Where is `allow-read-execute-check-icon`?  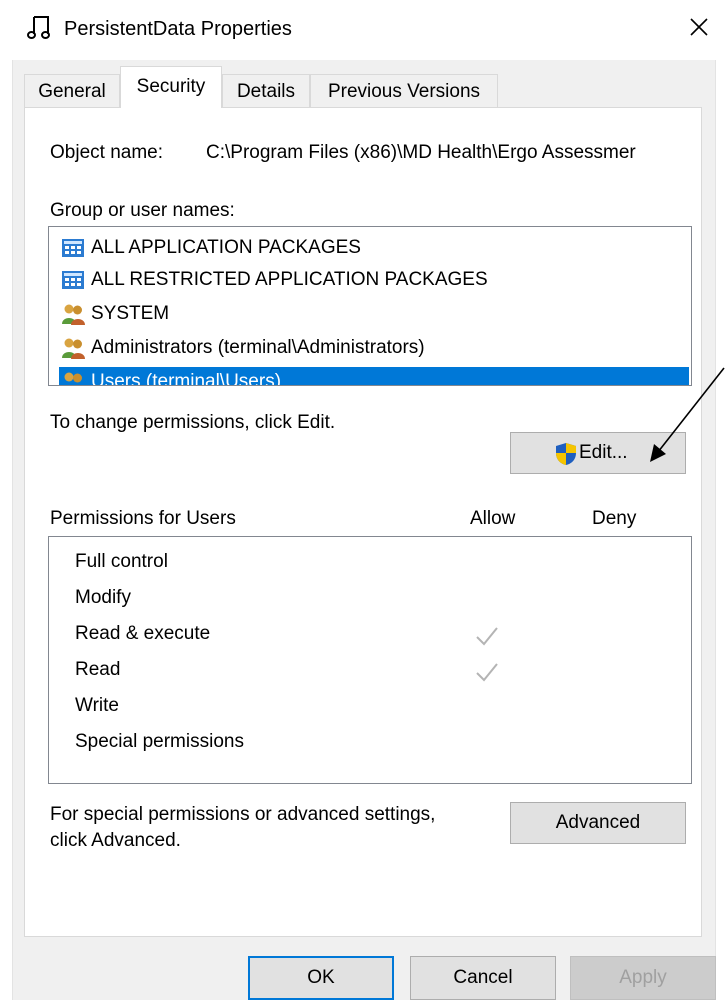 allow-read-execute-check-icon is located at coordinates (487, 636).